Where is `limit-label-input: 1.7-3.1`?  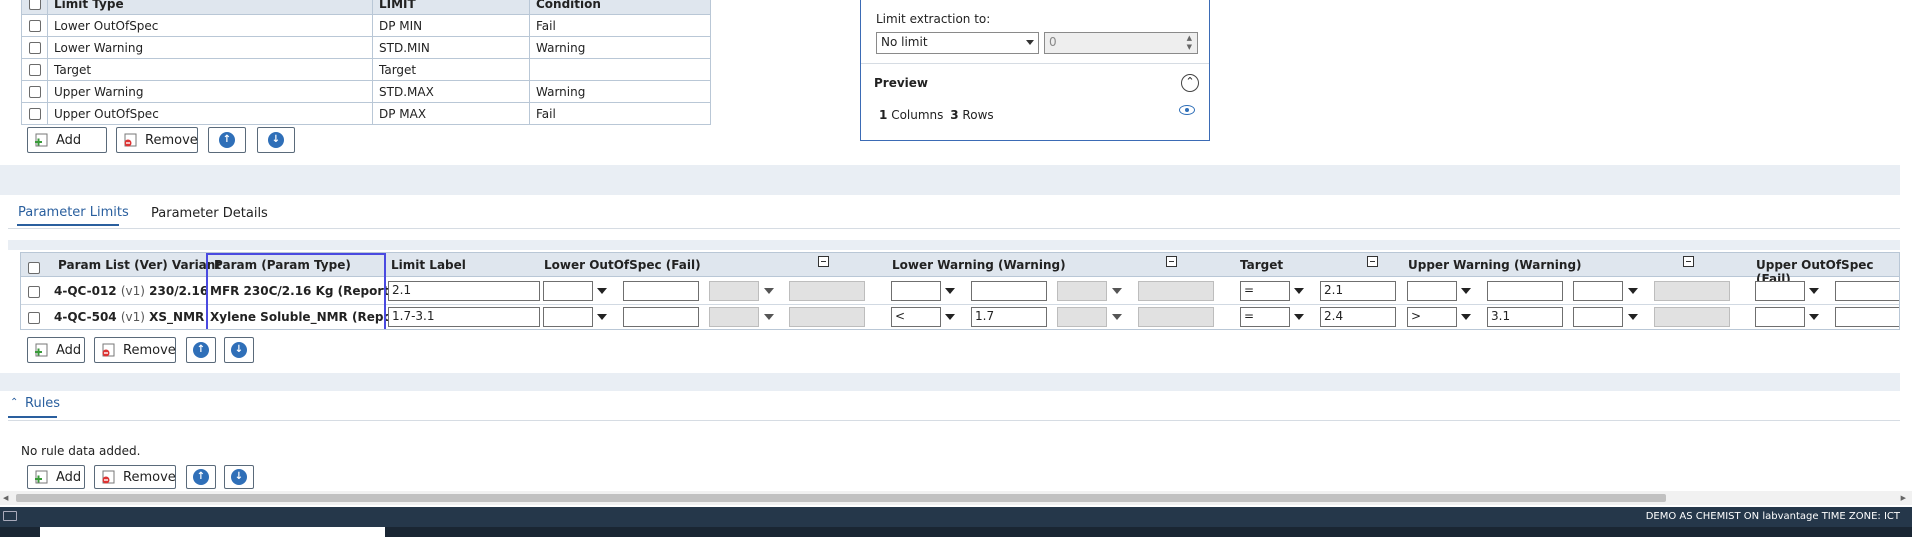 limit-label-input: 1.7-3.1 is located at coordinates (464, 317).